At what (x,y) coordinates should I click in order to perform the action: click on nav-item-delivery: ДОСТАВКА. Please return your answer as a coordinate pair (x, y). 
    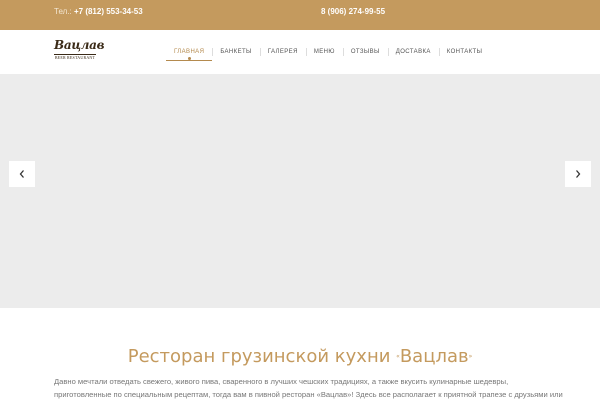
    Looking at the image, I should click on (413, 52).